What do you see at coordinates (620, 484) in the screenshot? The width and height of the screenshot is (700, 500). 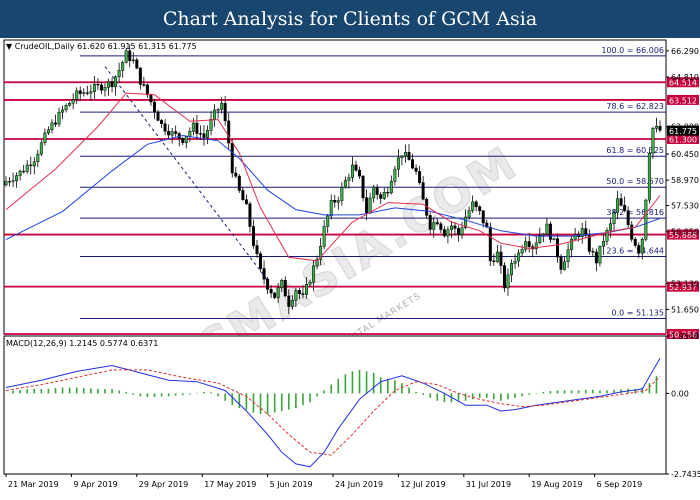 I see `x-tick-label: 6 Sep 2019` at bounding box center [620, 484].